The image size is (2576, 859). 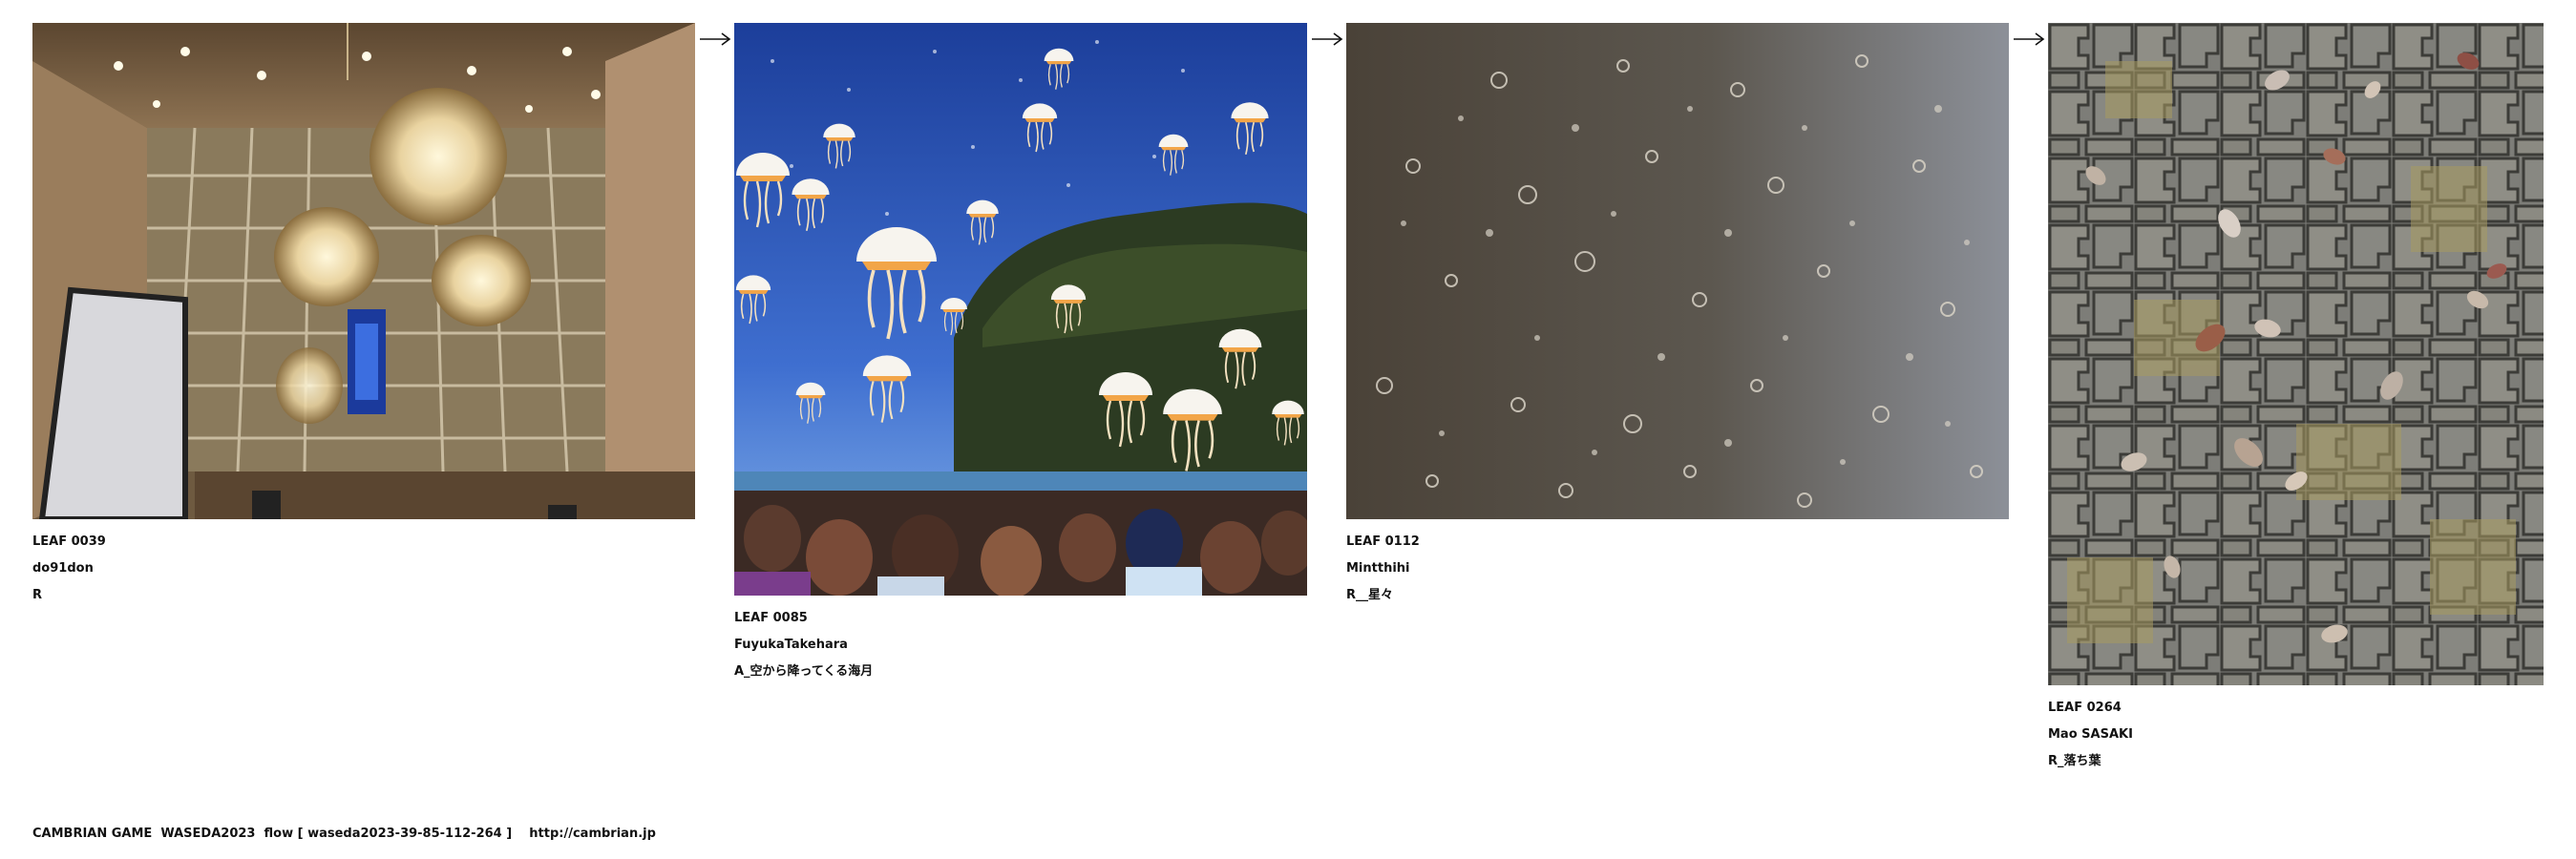 I want to click on leaf-photo-spots, so click(x=1677, y=271).